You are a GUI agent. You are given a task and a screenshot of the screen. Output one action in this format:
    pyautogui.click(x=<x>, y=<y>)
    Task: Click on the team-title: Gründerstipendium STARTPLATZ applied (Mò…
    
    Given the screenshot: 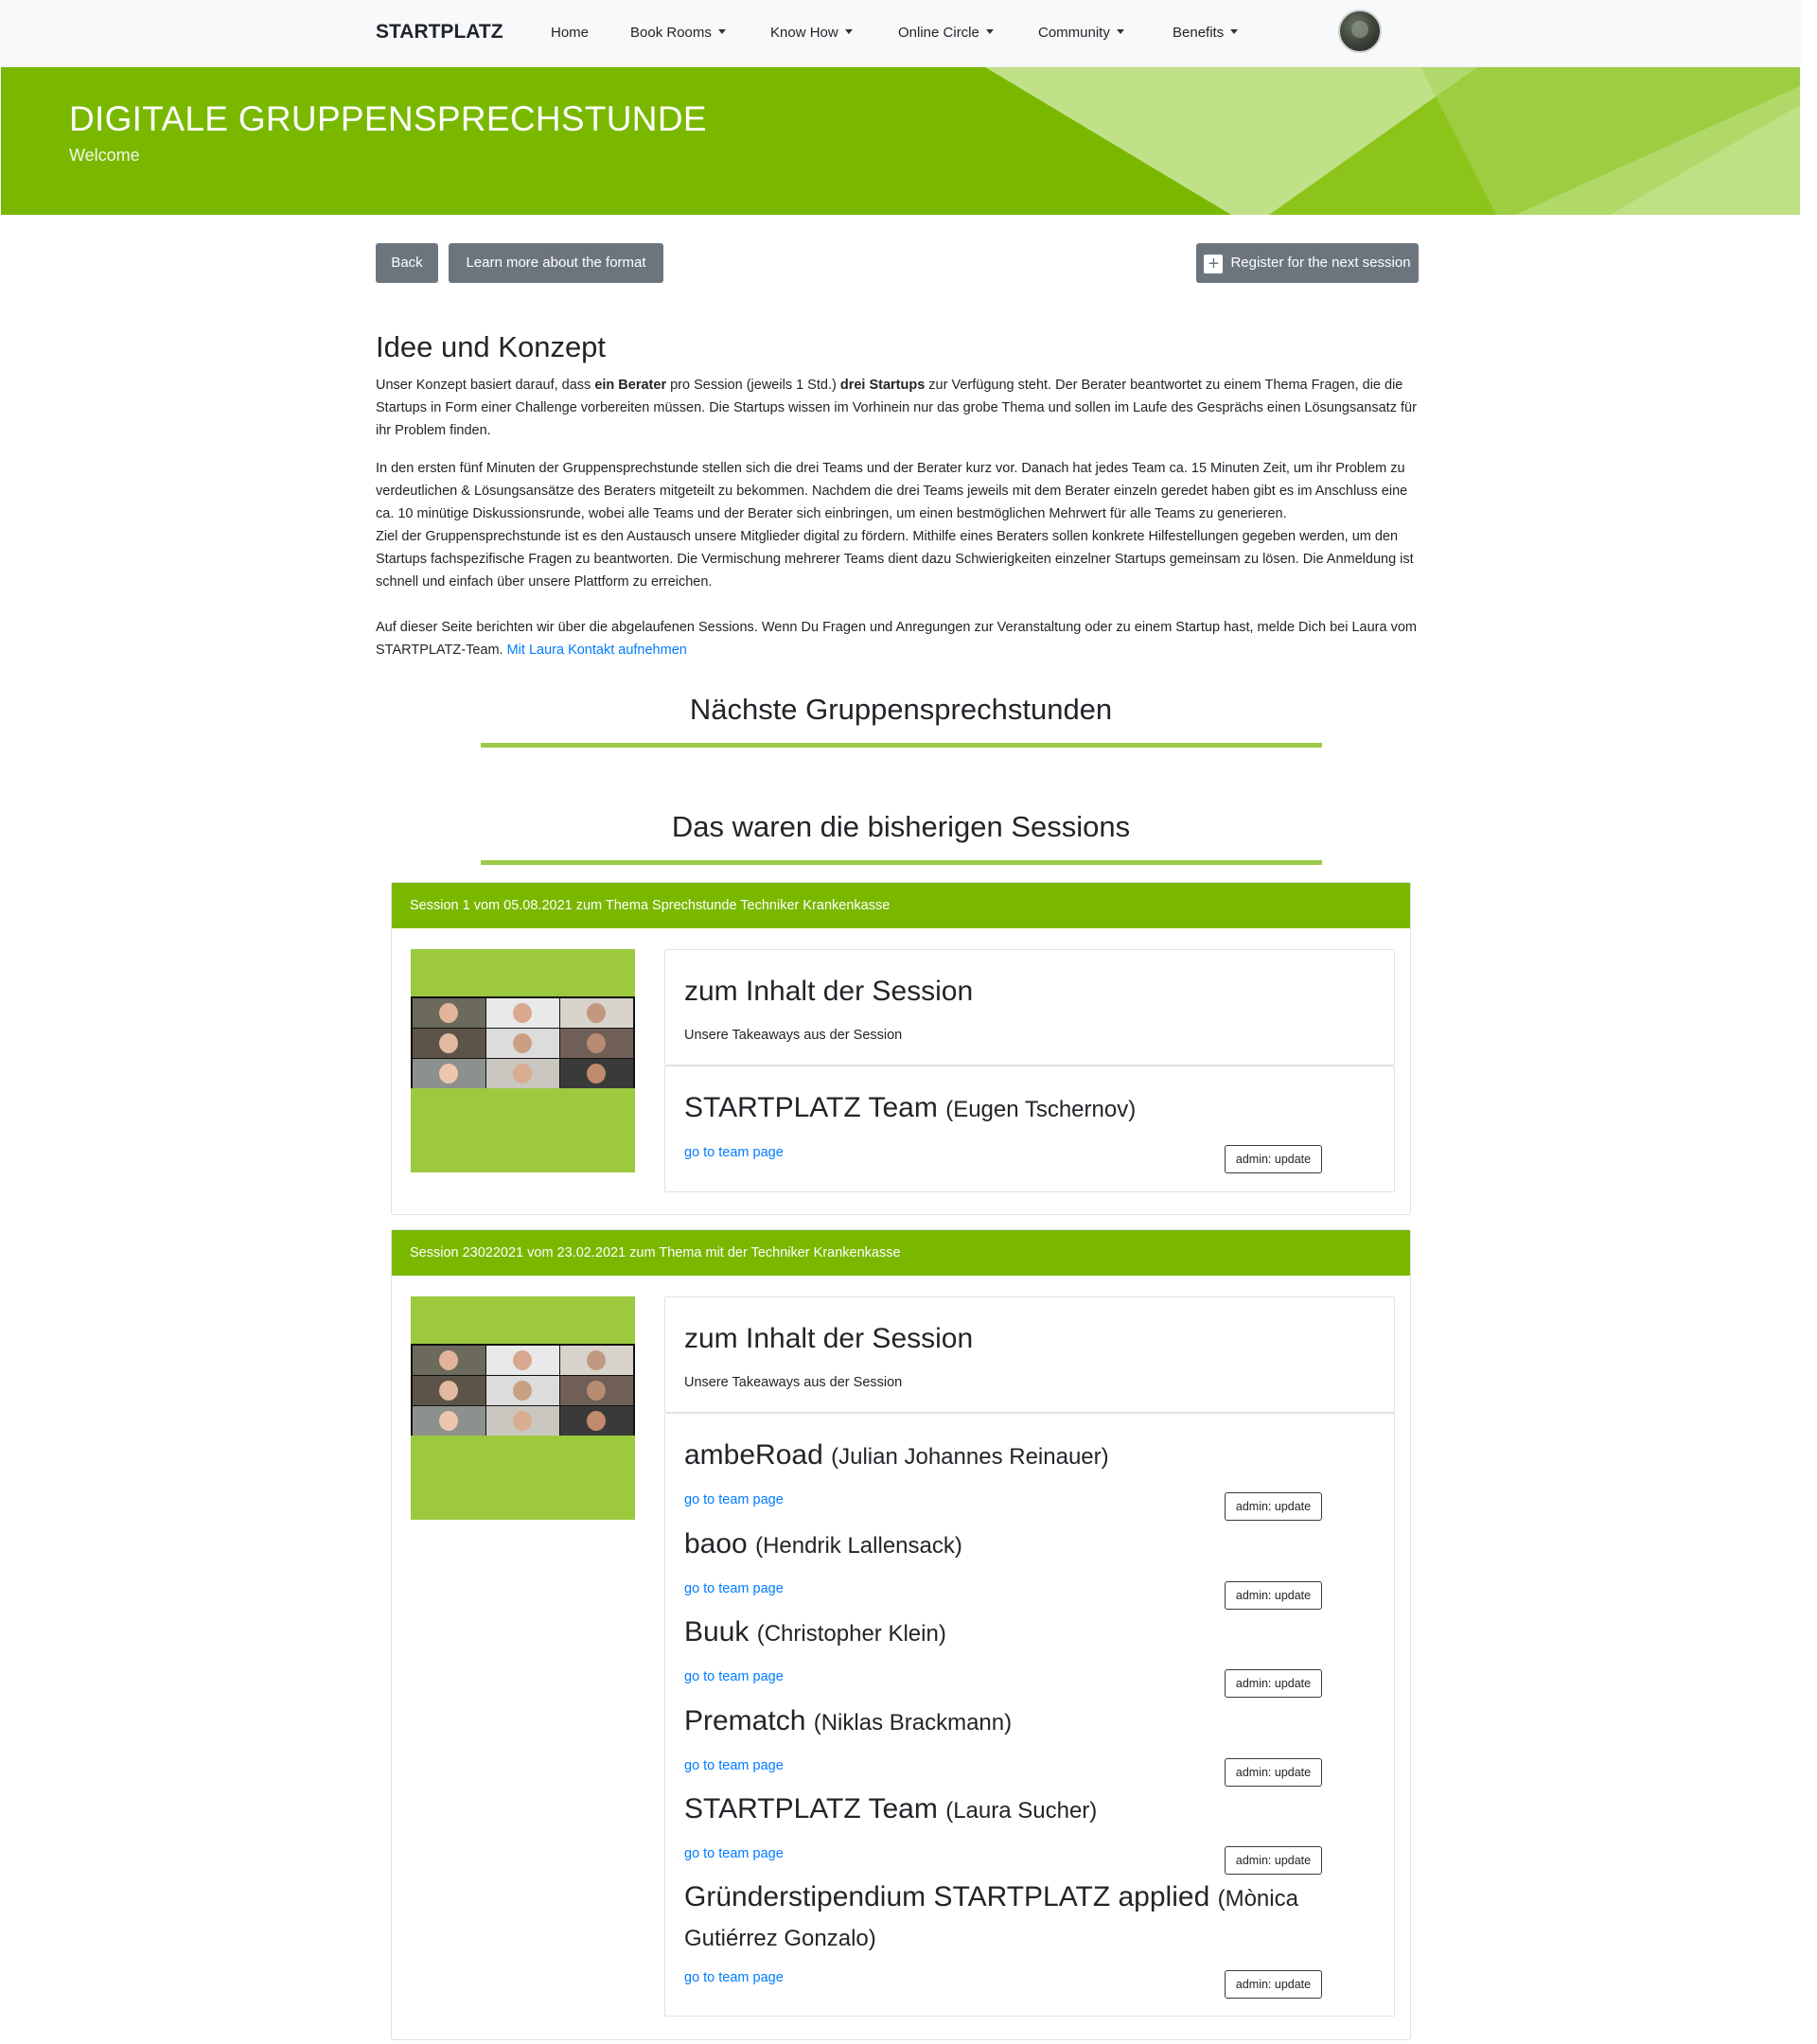 What is the action you would take?
    pyautogui.click(x=1015, y=1918)
    